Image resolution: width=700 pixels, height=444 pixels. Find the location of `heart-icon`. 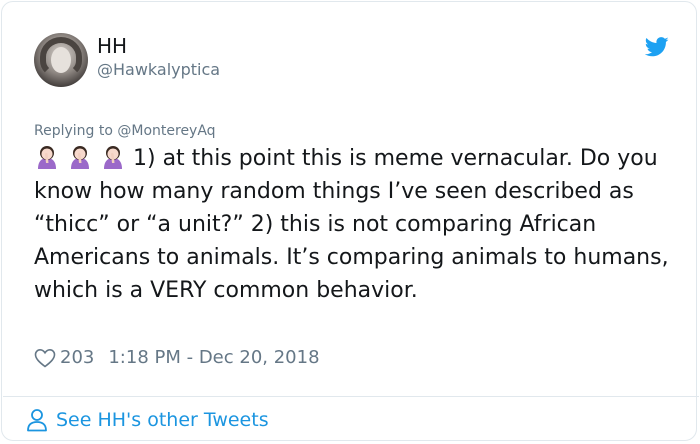

heart-icon is located at coordinates (45, 358).